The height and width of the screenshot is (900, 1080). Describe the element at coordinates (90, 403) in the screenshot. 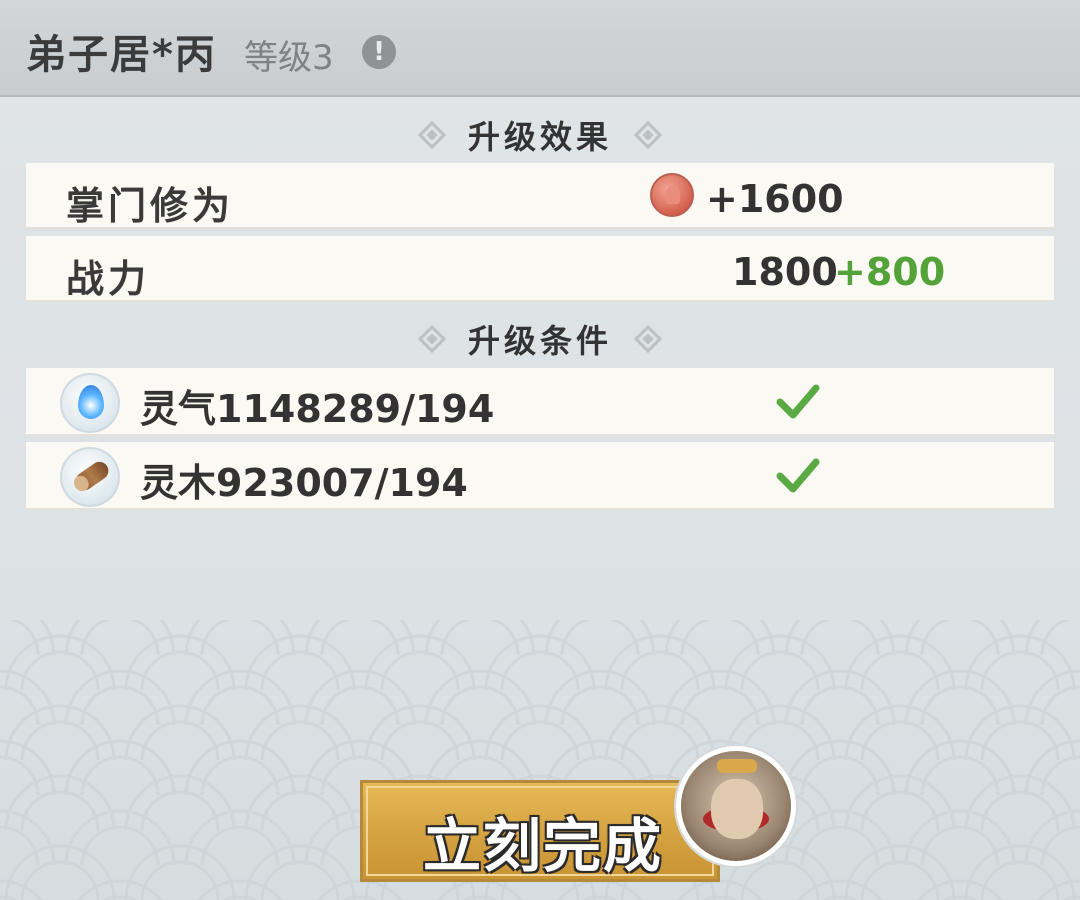

I see `spirit-qi-icon` at that location.